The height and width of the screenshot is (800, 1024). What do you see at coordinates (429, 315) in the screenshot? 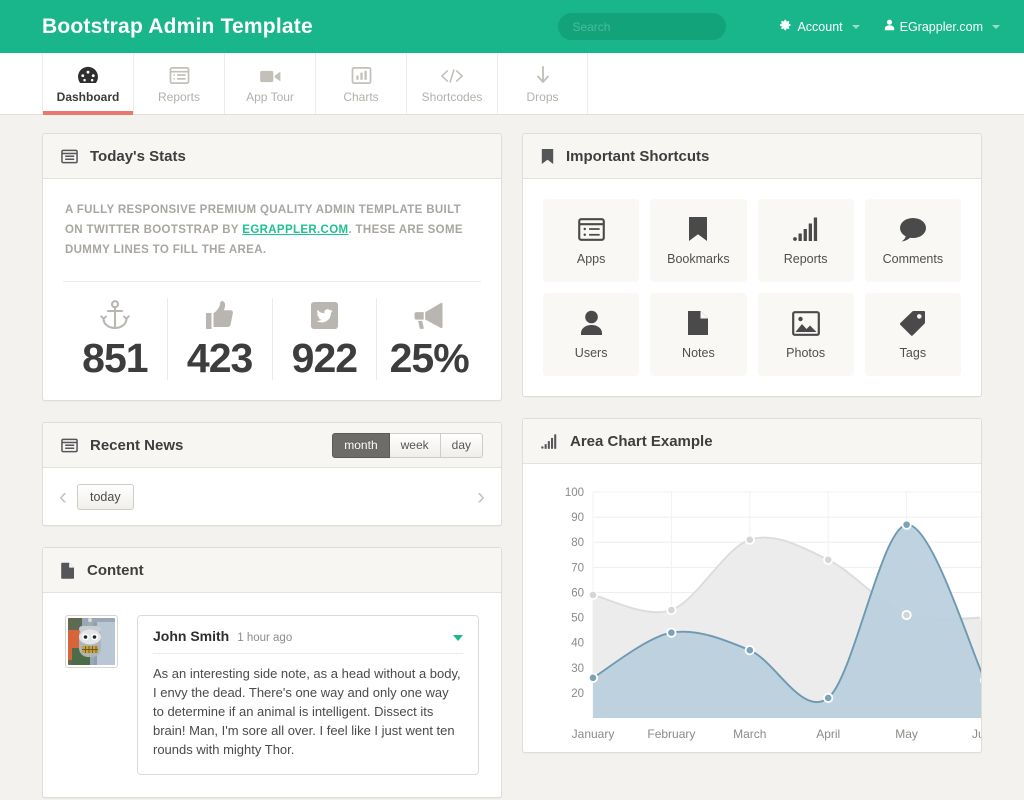
I see `megaphone-icon` at bounding box center [429, 315].